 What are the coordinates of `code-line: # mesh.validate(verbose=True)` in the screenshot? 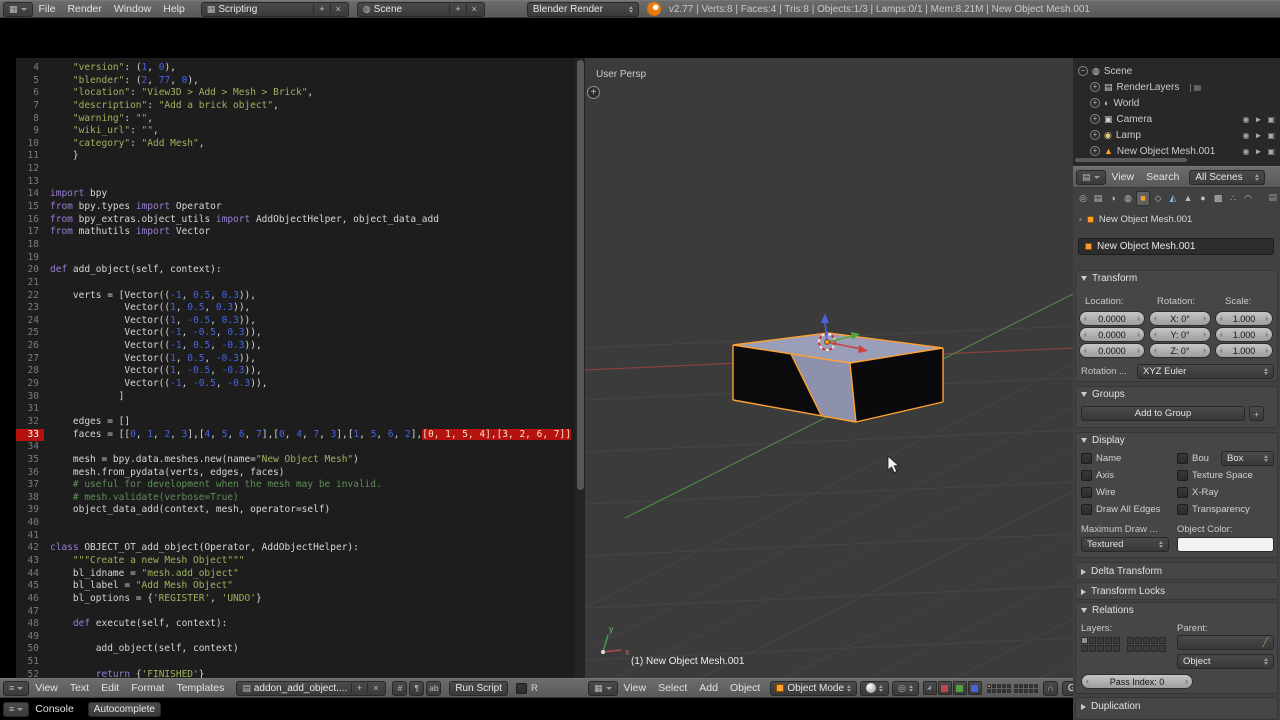 It's located at (311, 498).